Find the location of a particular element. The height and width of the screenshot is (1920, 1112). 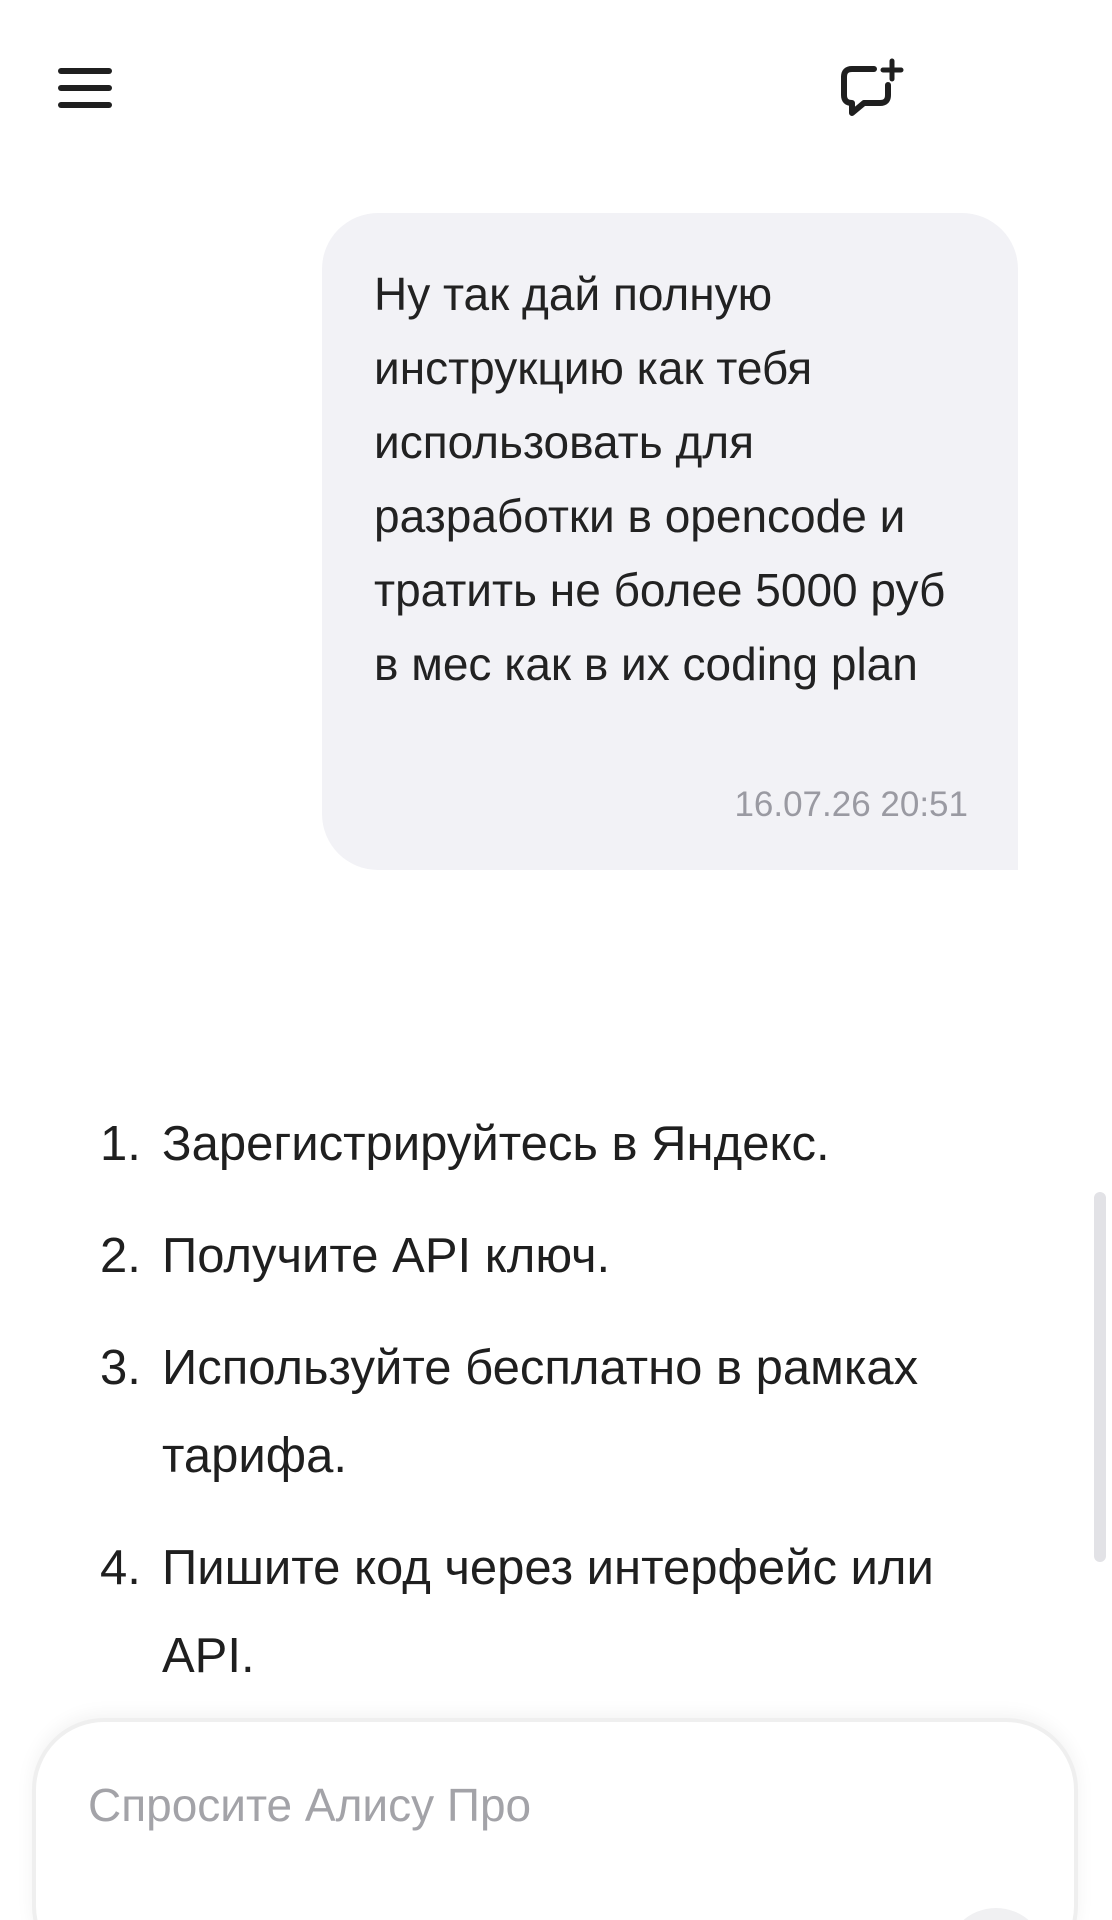

list-item-number: 3. is located at coordinates (120, 1368).